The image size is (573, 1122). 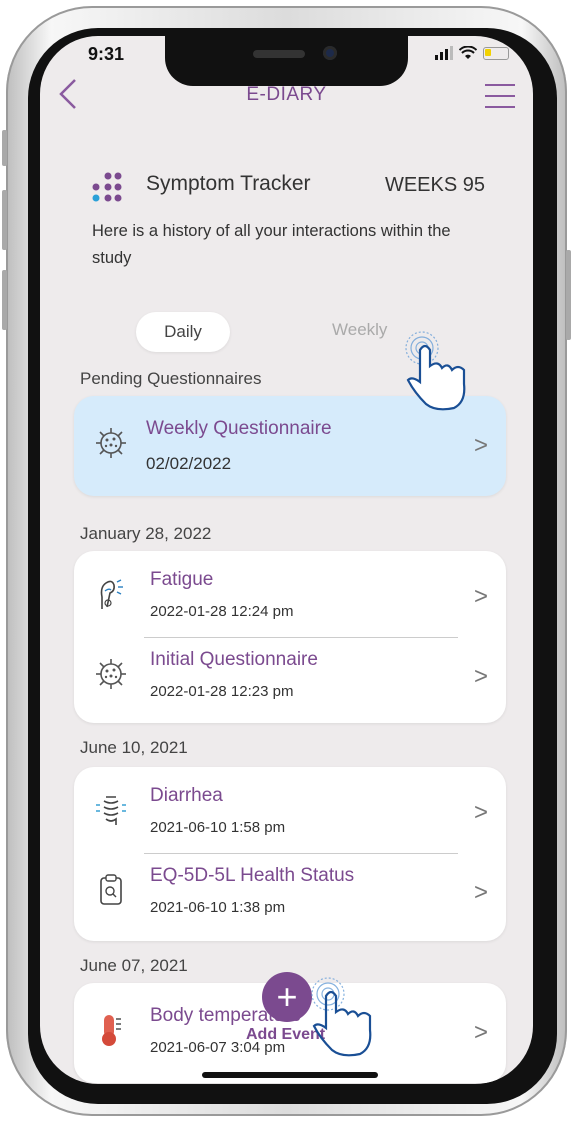 What do you see at coordinates (186, 795) in the screenshot?
I see `item-name: Diarrhea` at bounding box center [186, 795].